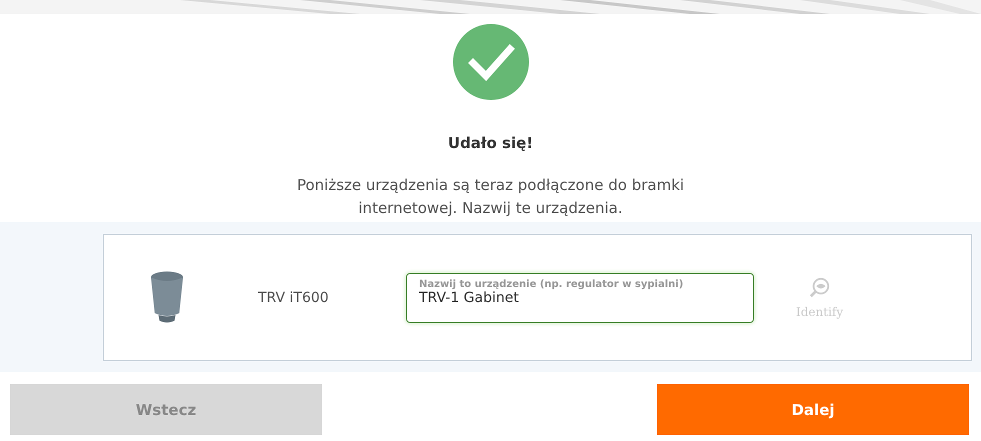  Describe the element at coordinates (294, 298) in the screenshot. I see `device-model: TRV iT600` at that location.